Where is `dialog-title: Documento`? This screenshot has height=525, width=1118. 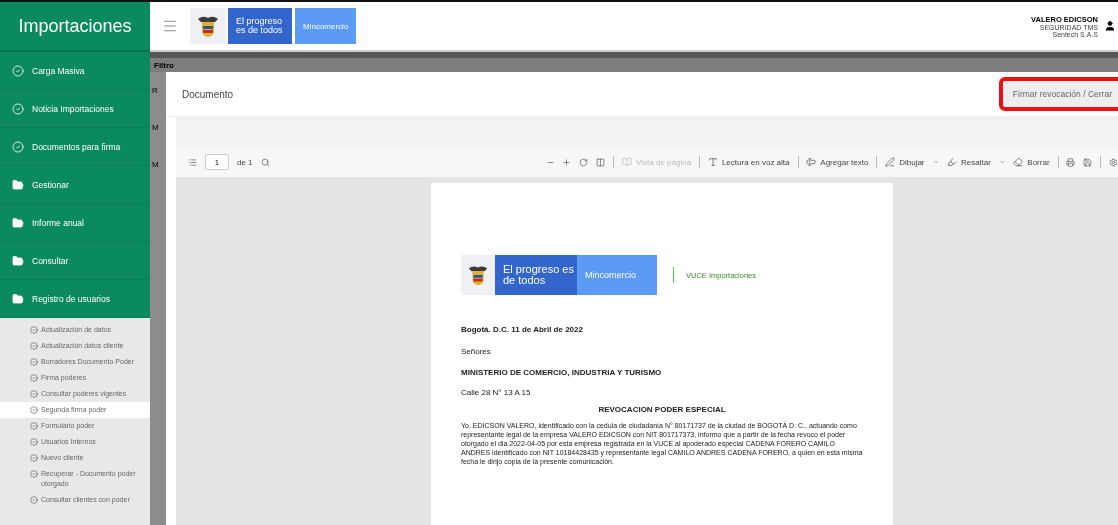
dialog-title: Documento is located at coordinates (208, 94).